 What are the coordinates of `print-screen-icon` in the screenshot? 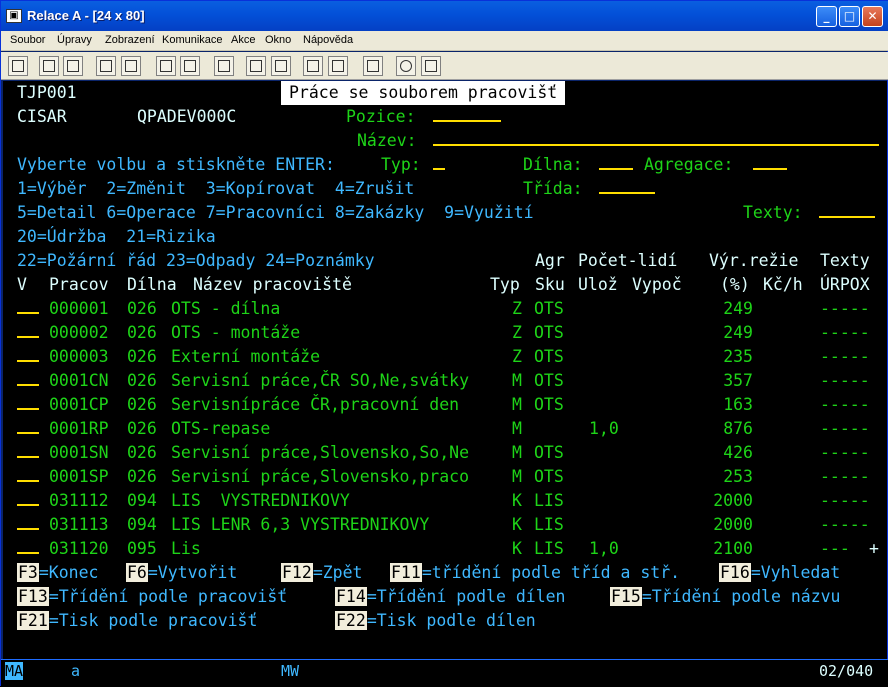 It's located at (18, 66).